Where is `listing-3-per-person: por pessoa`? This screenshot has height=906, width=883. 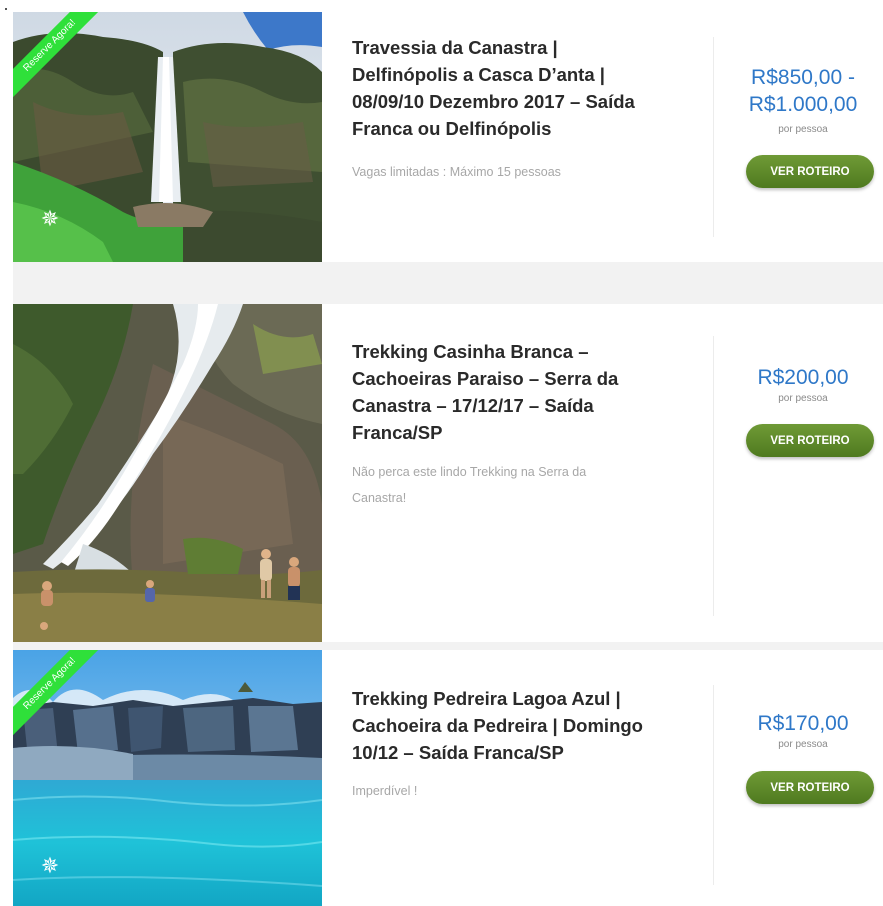
listing-3-per-person: por pessoa is located at coordinates (803, 744).